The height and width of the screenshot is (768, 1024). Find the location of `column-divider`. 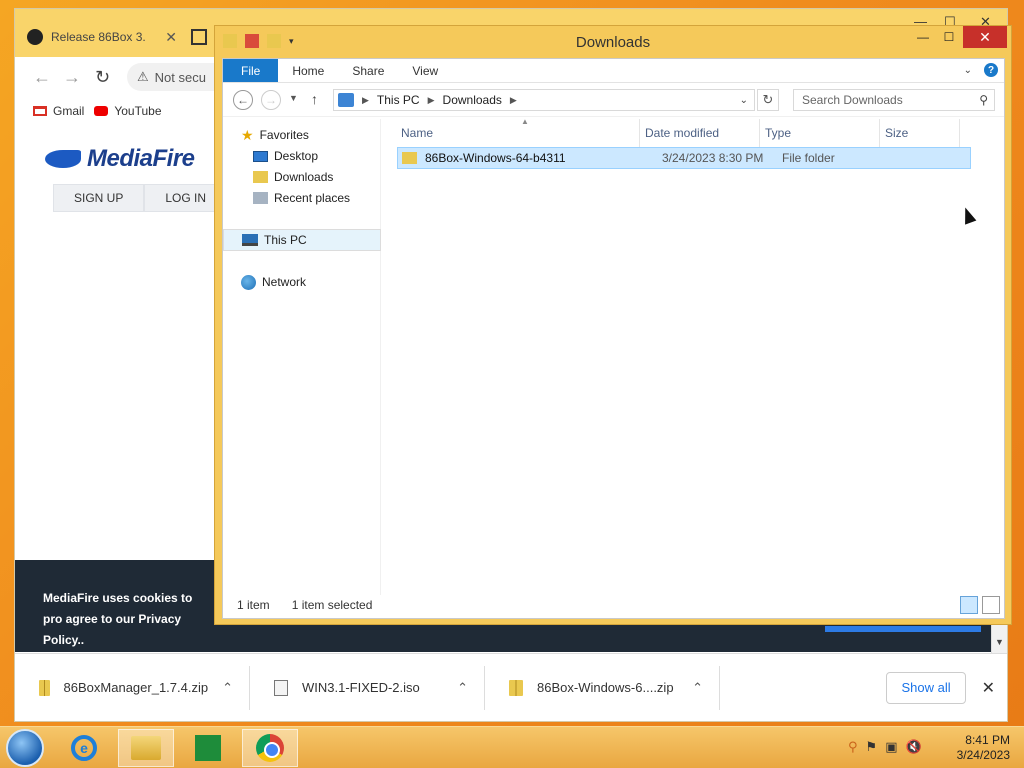

column-divider is located at coordinates (959, 133).